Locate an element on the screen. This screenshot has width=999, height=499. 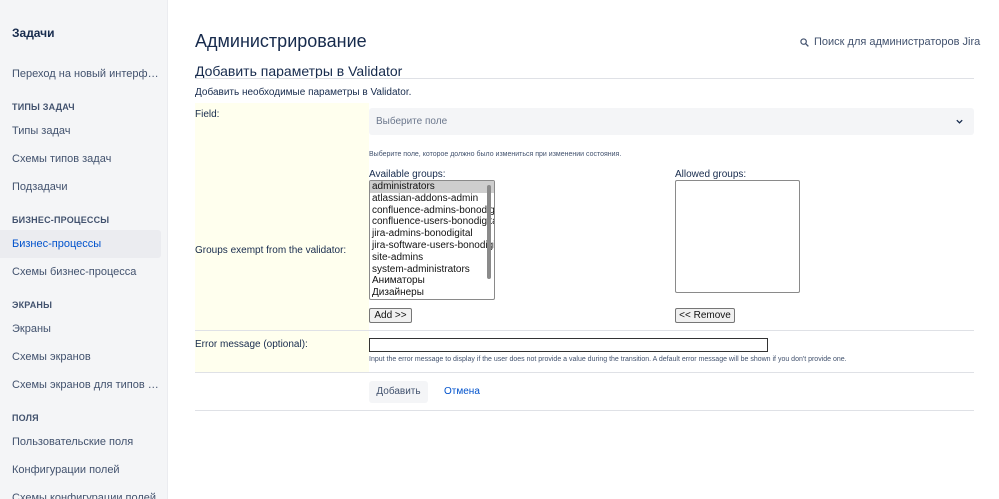
remove-group-button: << Remove is located at coordinates (705, 315).